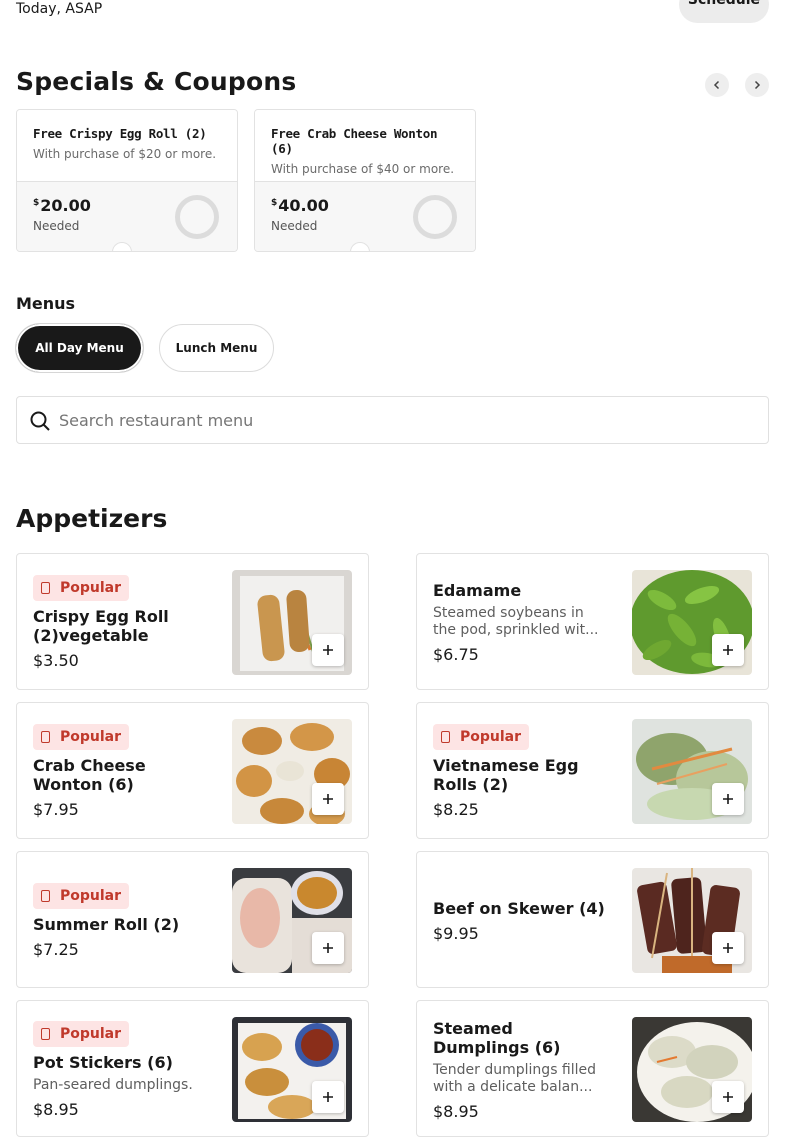 The image size is (785, 1146). I want to click on item-price: $7.95, so click(56, 809).